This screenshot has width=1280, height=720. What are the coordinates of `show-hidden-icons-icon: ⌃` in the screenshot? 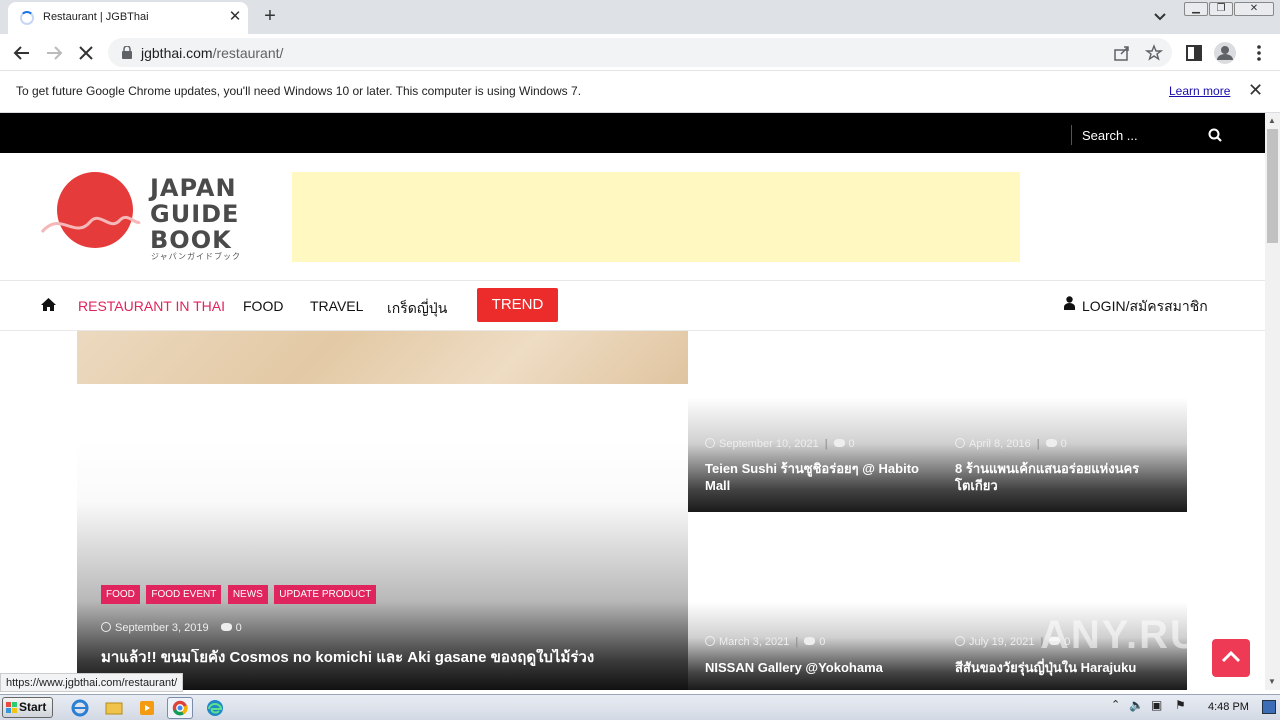 It's located at (1115, 704).